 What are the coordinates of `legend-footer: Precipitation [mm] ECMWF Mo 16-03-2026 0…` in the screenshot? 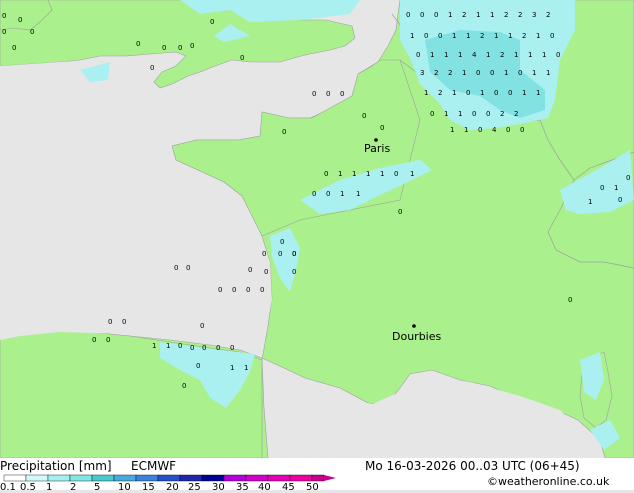 It's located at (317, 475).